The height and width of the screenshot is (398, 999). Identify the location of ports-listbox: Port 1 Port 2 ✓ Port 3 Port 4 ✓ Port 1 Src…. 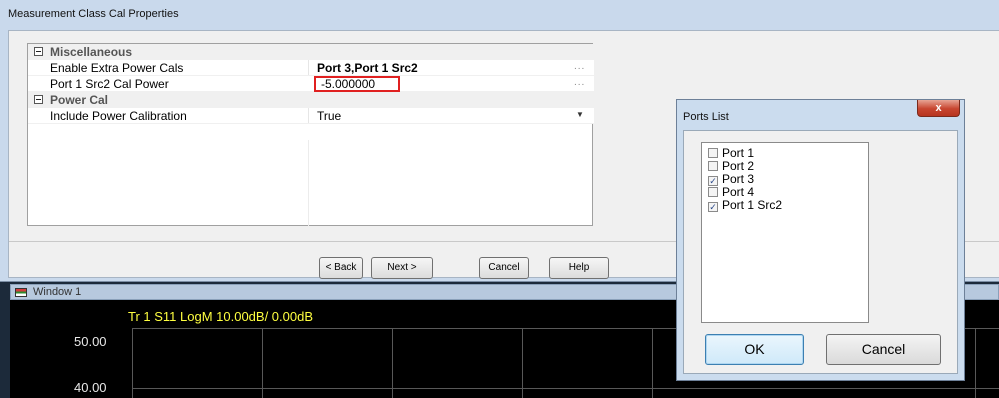
(785, 232).